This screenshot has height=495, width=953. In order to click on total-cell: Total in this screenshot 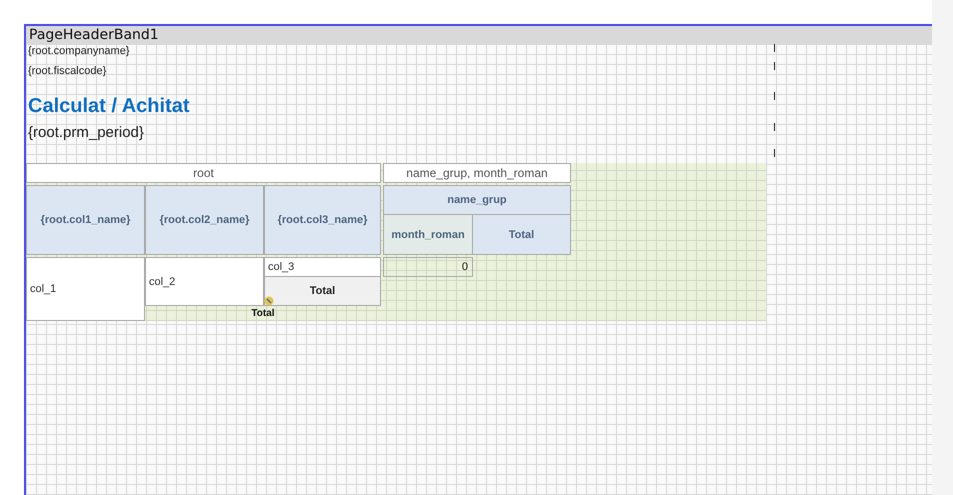, I will do `click(322, 291)`.